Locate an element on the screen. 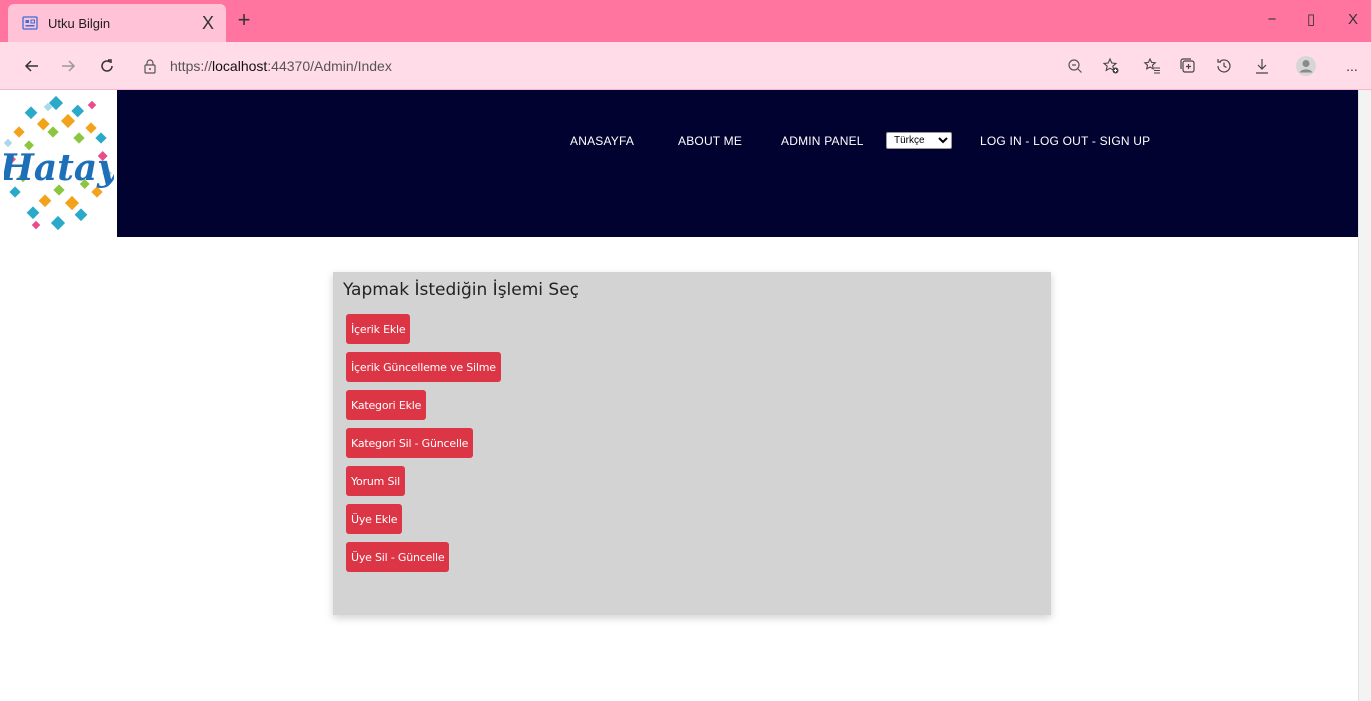 This screenshot has width=1371, height=701. favorites-button is located at coordinates (1152, 66).